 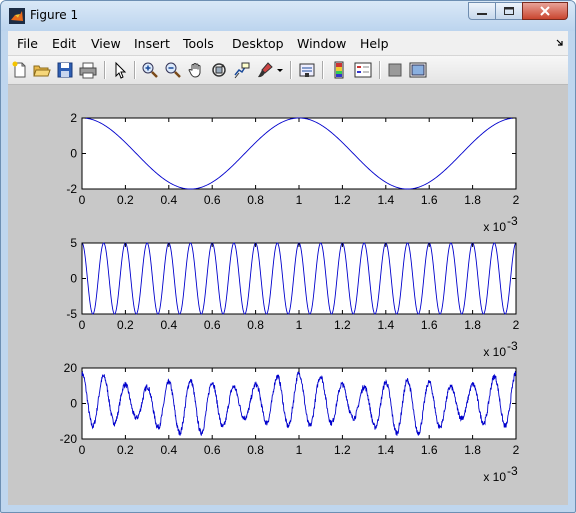 I want to click on maximize-button, so click(x=509, y=11).